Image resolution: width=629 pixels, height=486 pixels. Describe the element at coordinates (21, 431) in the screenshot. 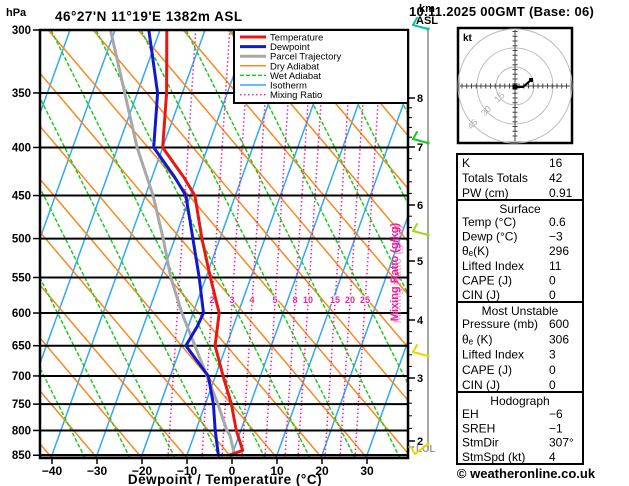

I see `pressure-tick-label: 800` at that location.